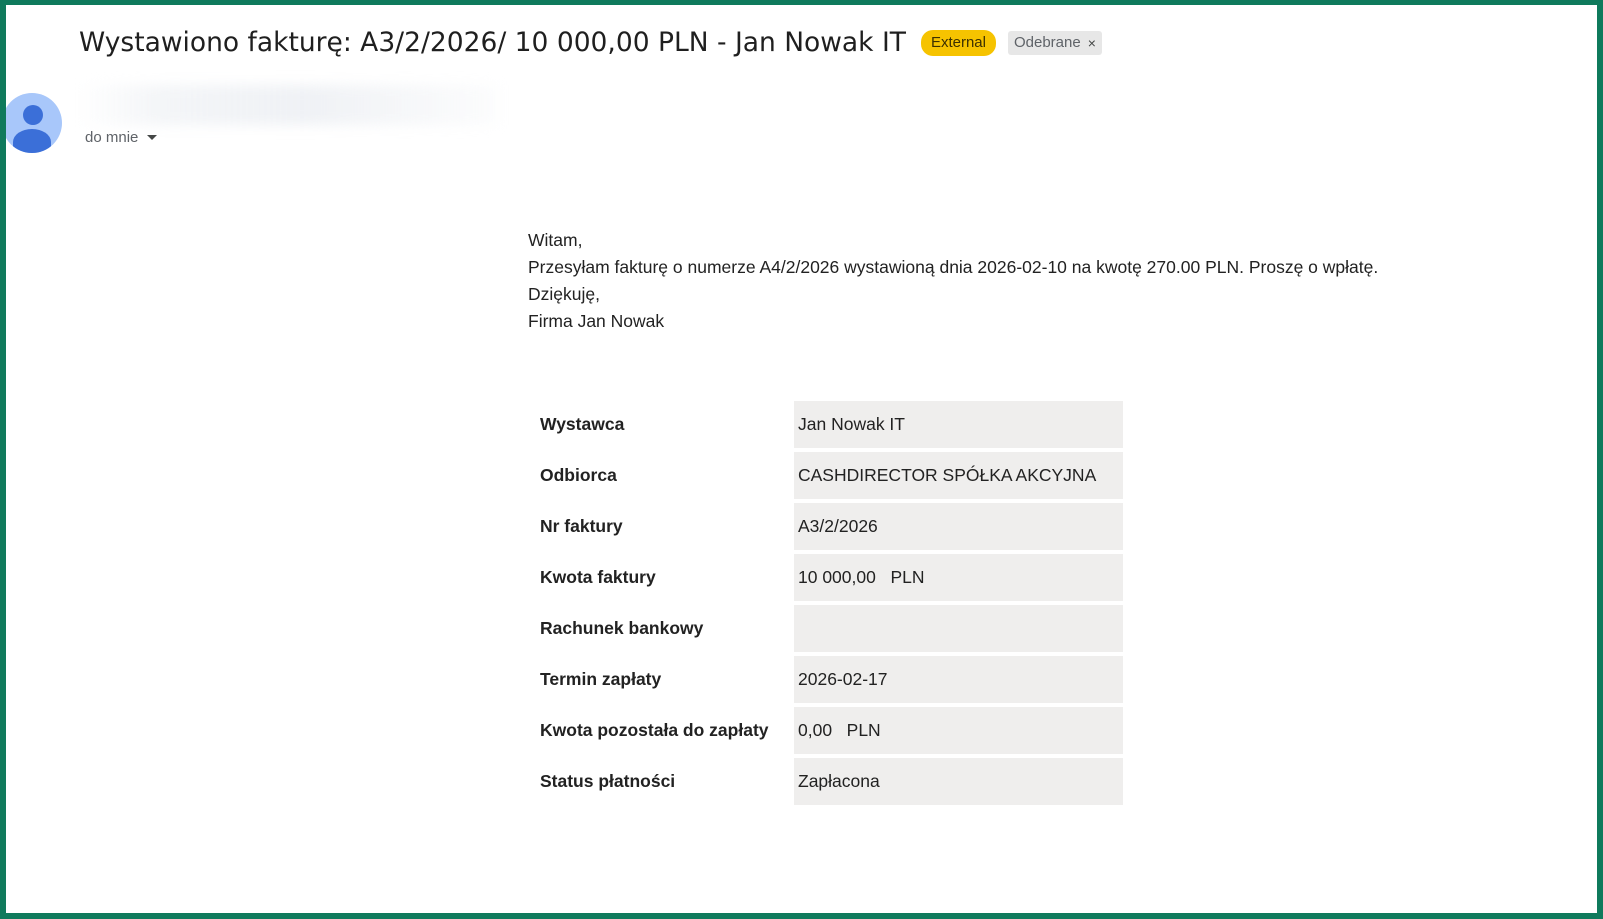 The width and height of the screenshot is (1603, 919). I want to click on table-row: Odbiorca CASHDIRECTOR SPÓŁKA AKCYJNA, so click(825, 475).